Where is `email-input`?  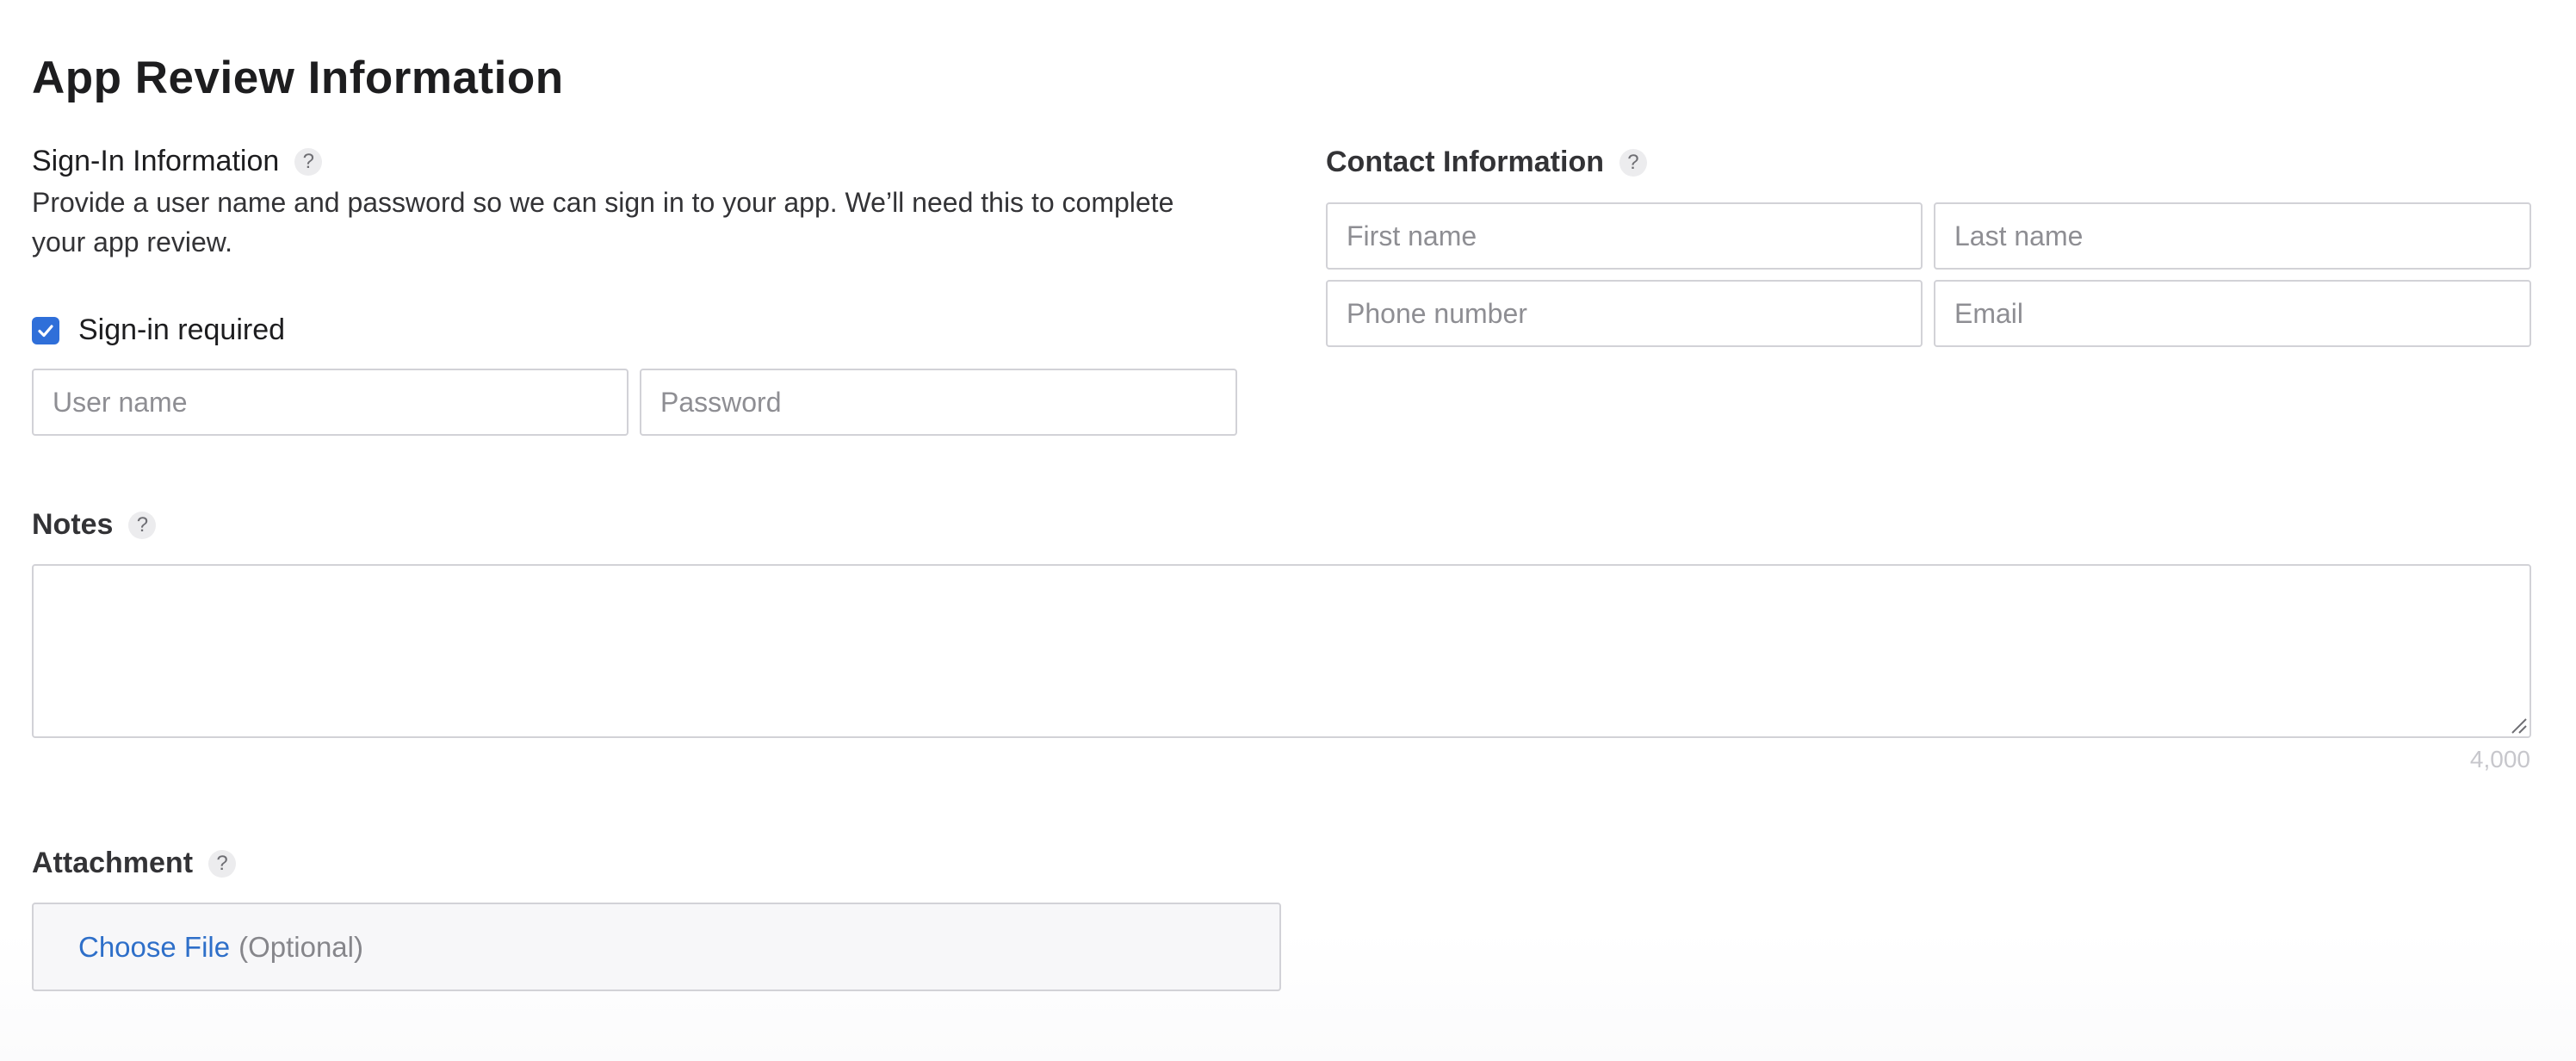
email-input is located at coordinates (2233, 313).